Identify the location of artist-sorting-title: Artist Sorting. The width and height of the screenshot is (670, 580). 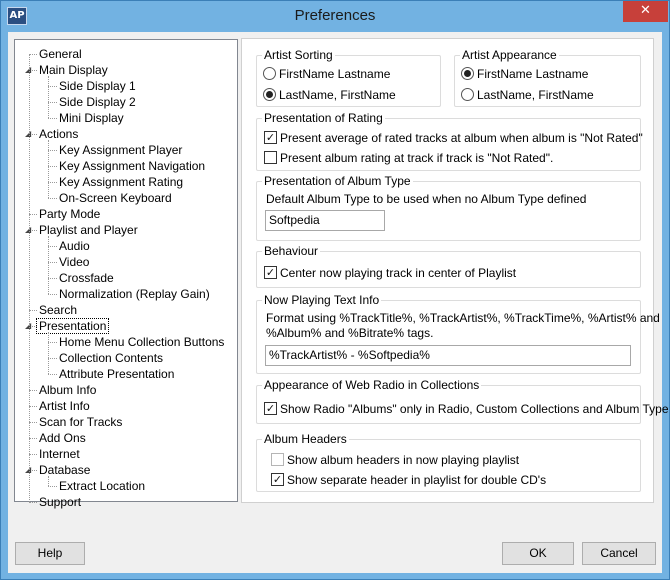
(298, 55).